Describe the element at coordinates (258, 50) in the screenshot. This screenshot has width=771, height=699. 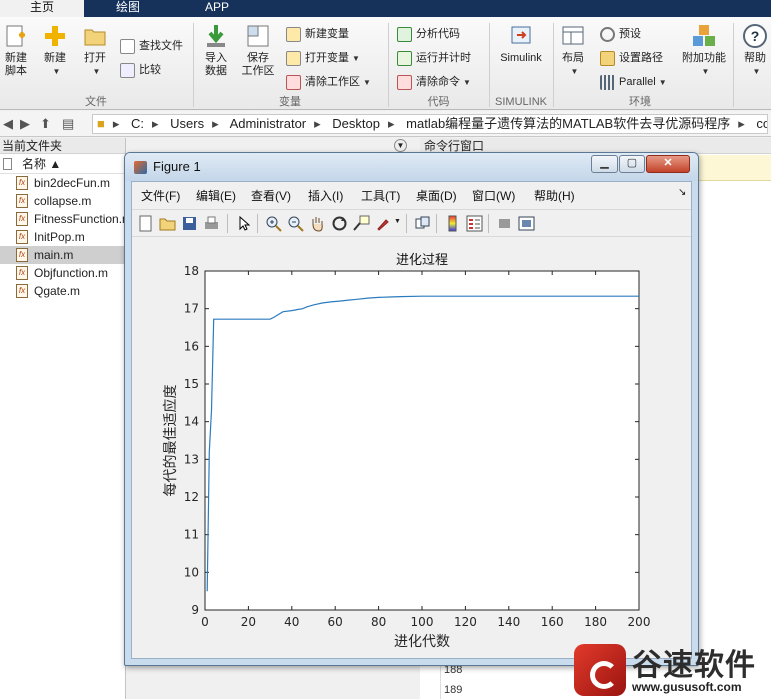
I see `save-workspace-button: 保存 工作区` at that location.